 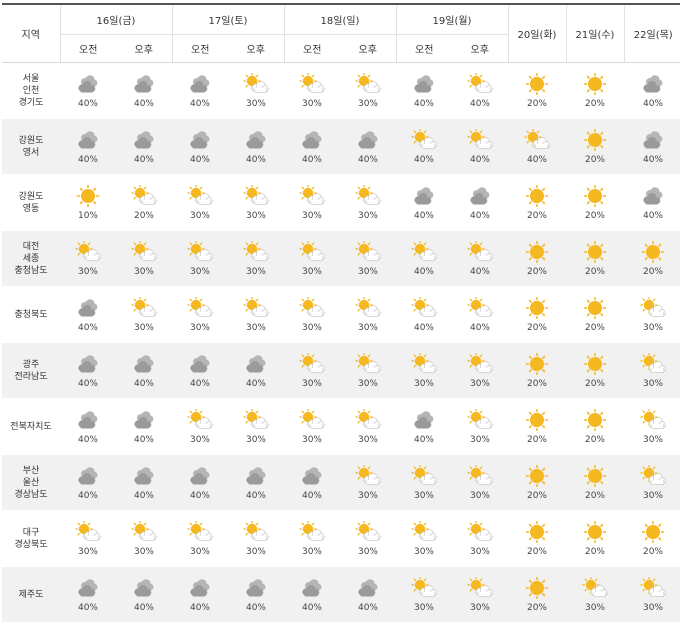 What do you see at coordinates (31, 376) in the screenshot?
I see `region-name-line: 전라남도` at bounding box center [31, 376].